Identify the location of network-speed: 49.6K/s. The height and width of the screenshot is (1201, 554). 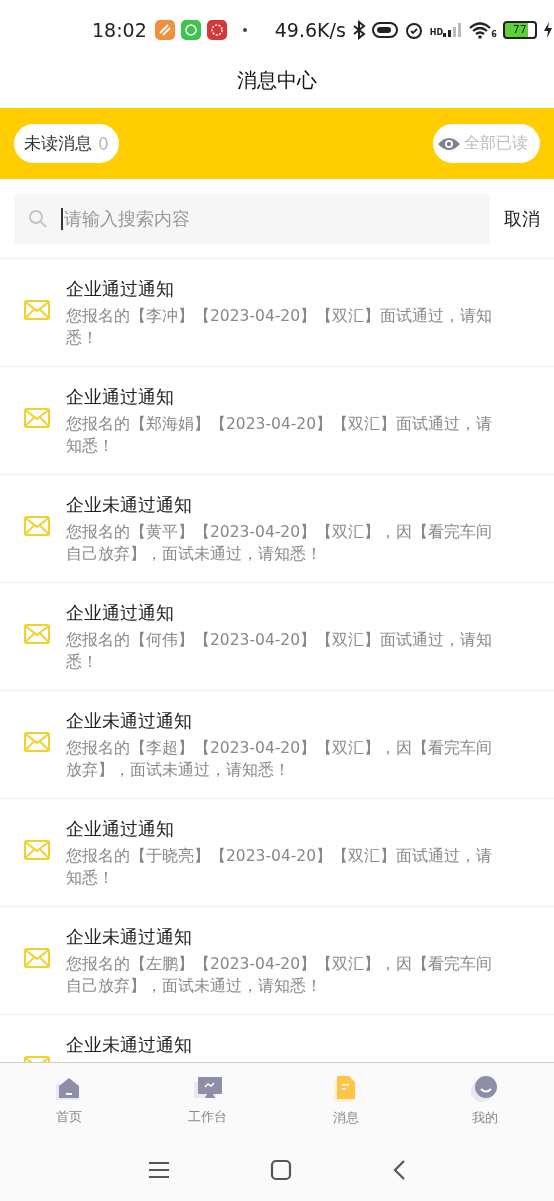
(310, 30).